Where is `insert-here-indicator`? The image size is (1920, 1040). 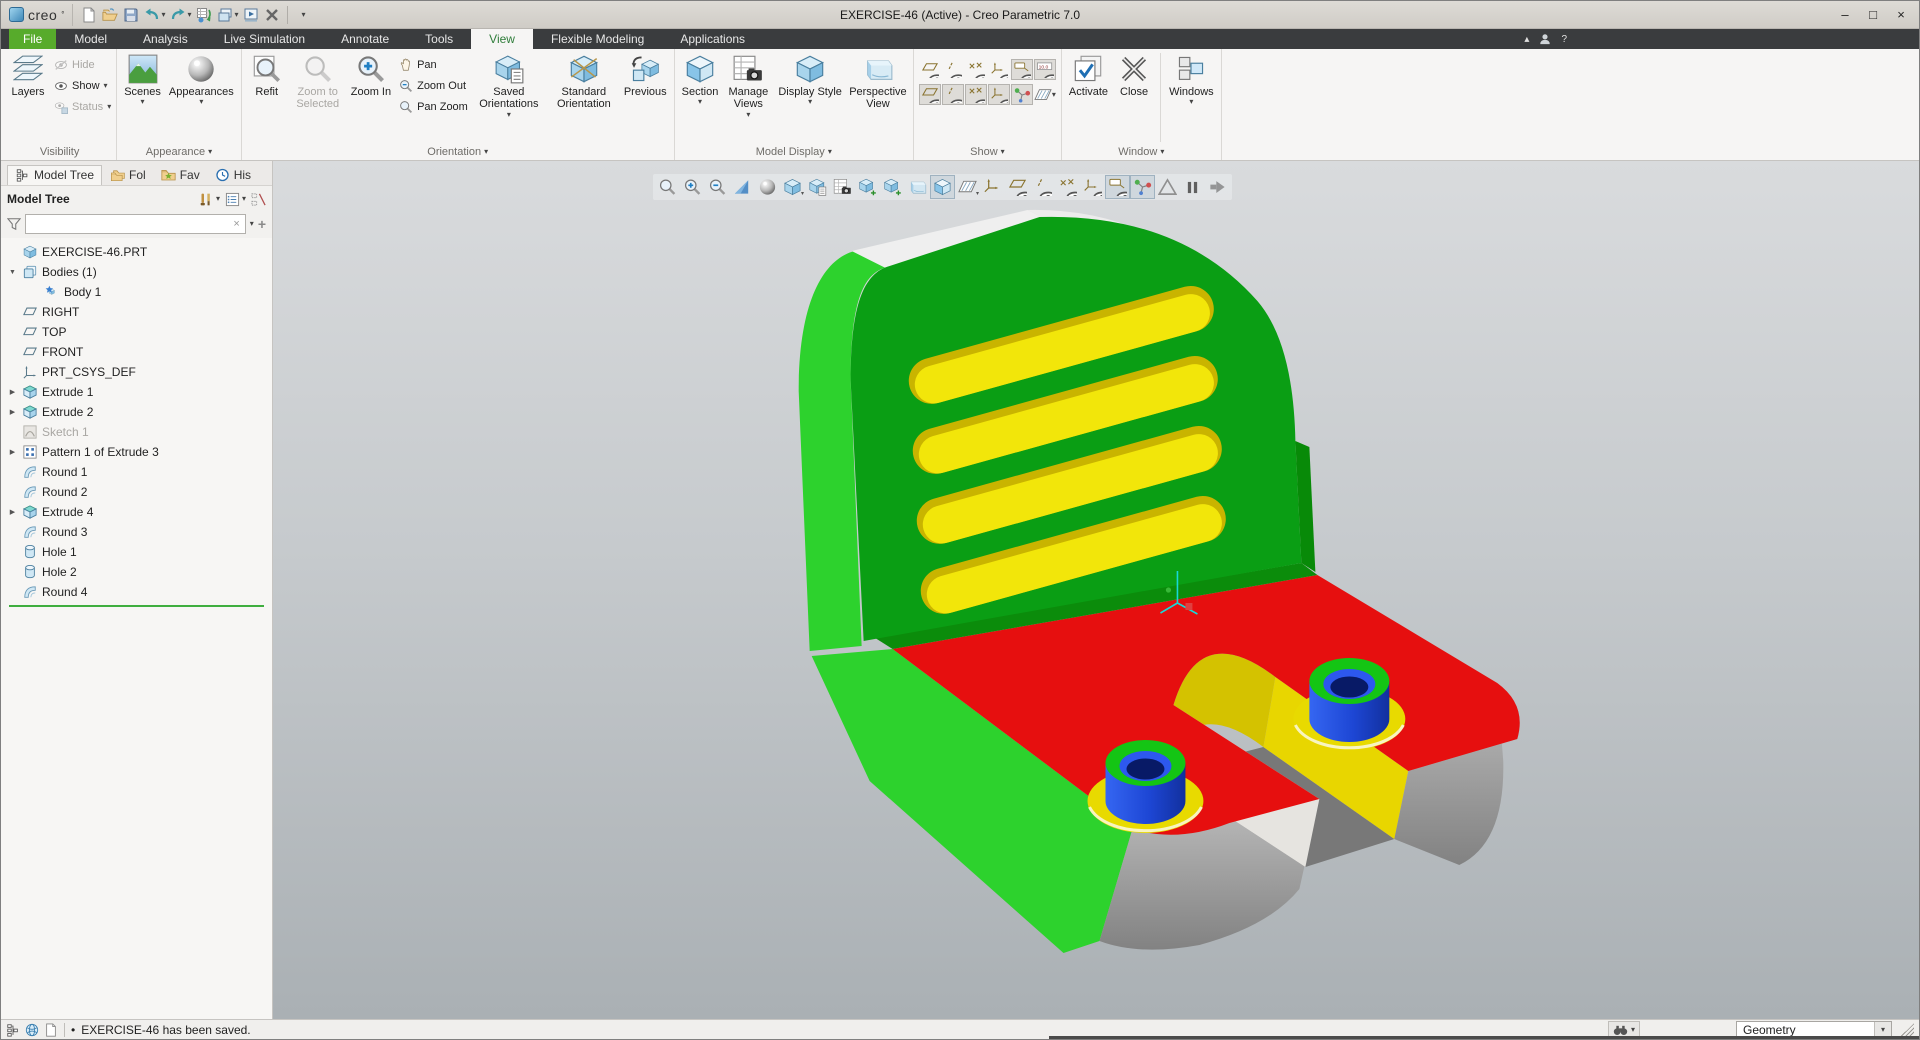
insert-here-indicator is located at coordinates (136, 606).